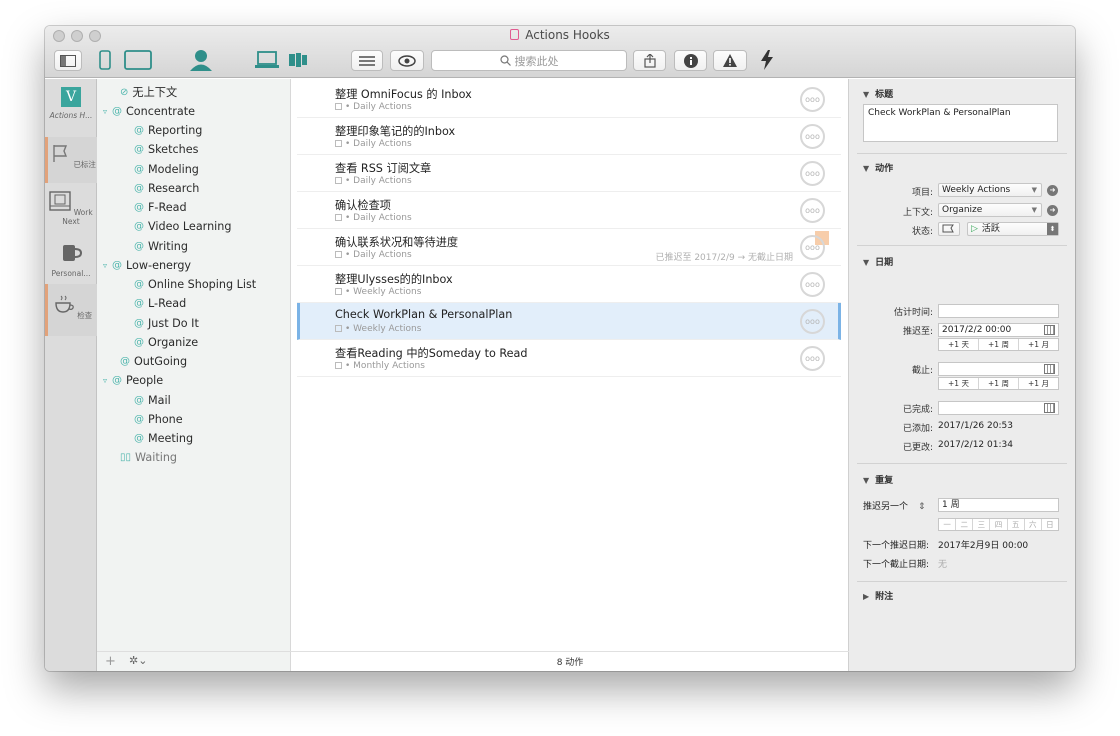  Describe the element at coordinates (1050, 524) in the screenshot. I see `weekday-sun: 日` at that location.